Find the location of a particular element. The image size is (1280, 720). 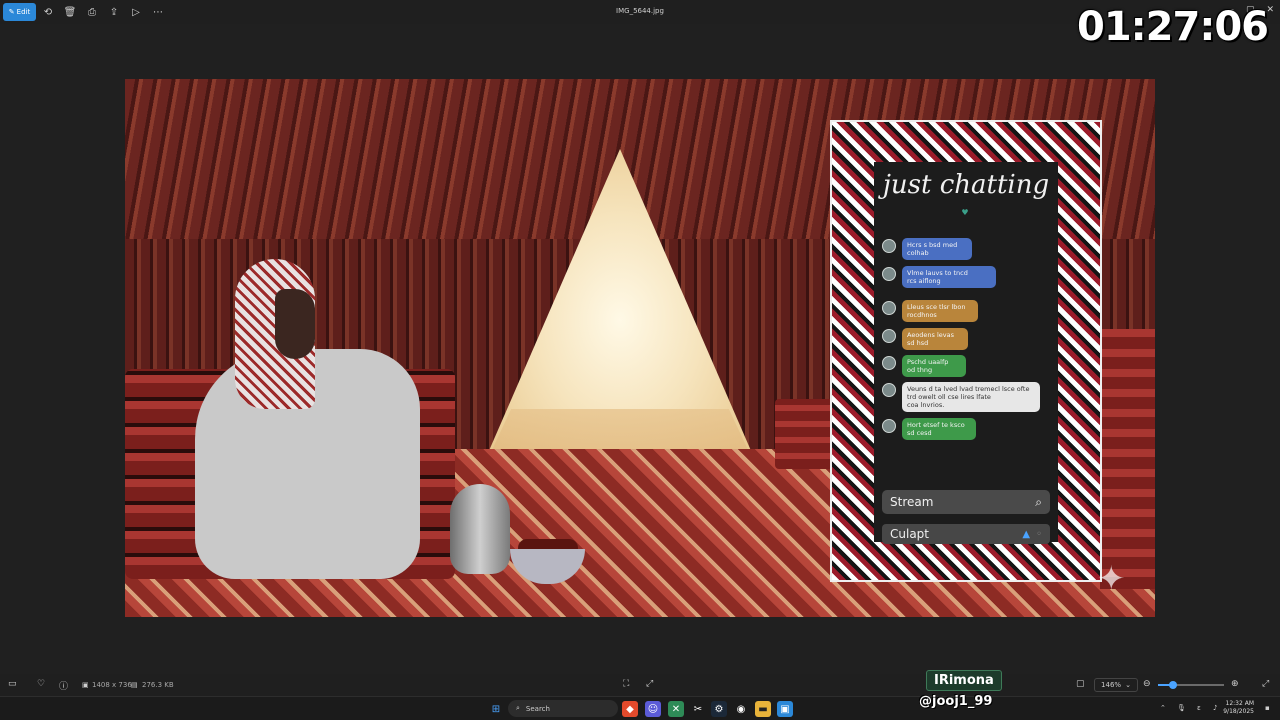

edit-button: ✎ Edit is located at coordinates (19, 12).